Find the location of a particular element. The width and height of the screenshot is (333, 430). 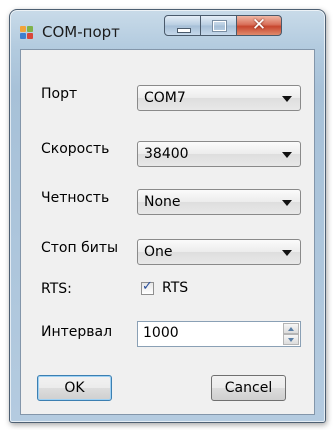

spin-down-button is located at coordinates (291, 339).